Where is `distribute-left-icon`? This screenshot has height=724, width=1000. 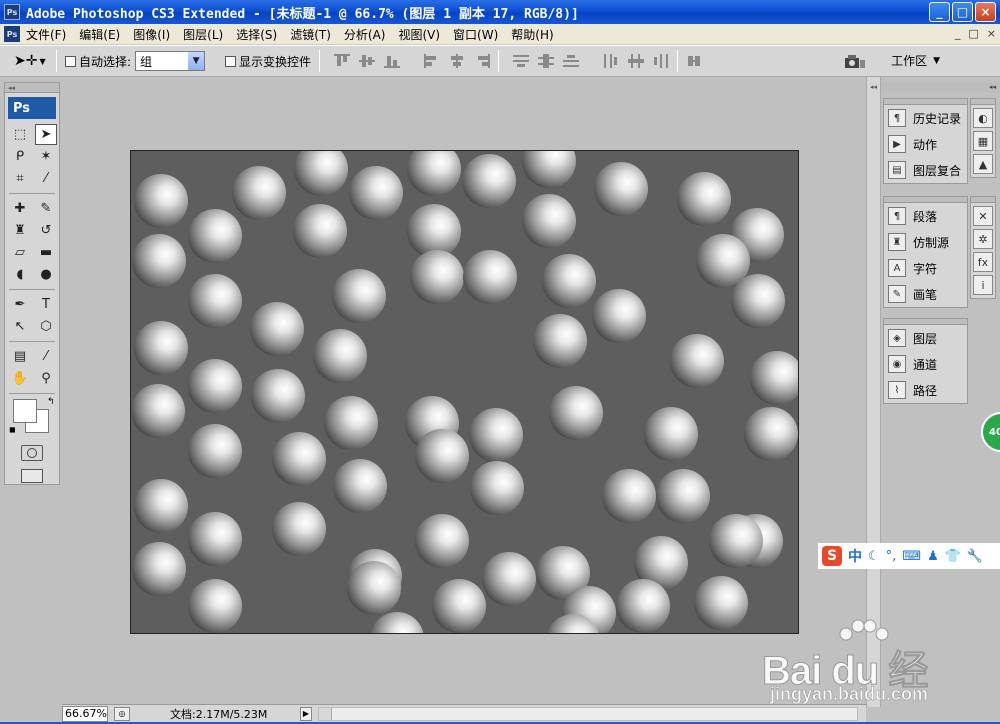 distribute-left-icon is located at coordinates (611, 61).